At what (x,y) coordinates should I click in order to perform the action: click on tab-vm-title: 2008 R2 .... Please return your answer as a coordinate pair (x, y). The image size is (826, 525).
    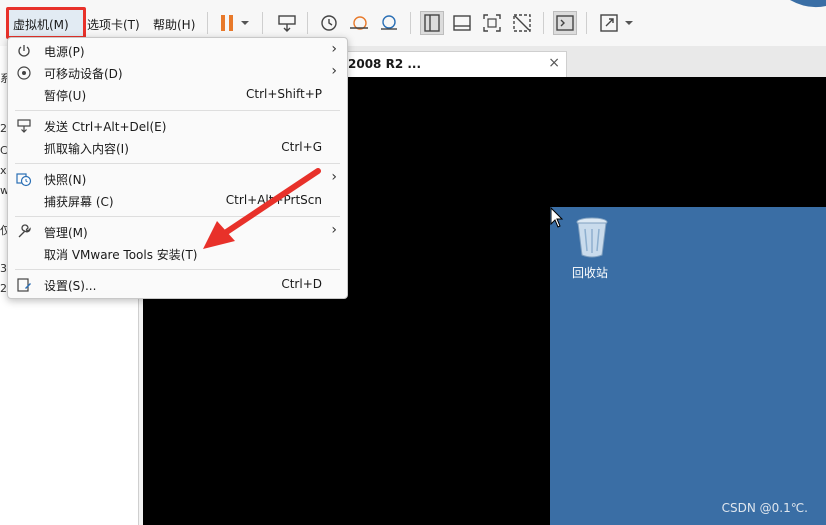
    Looking at the image, I should click on (385, 64).